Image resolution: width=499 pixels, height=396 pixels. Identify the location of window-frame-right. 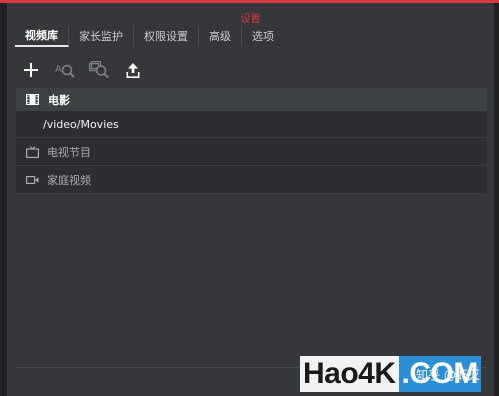
(496, 199).